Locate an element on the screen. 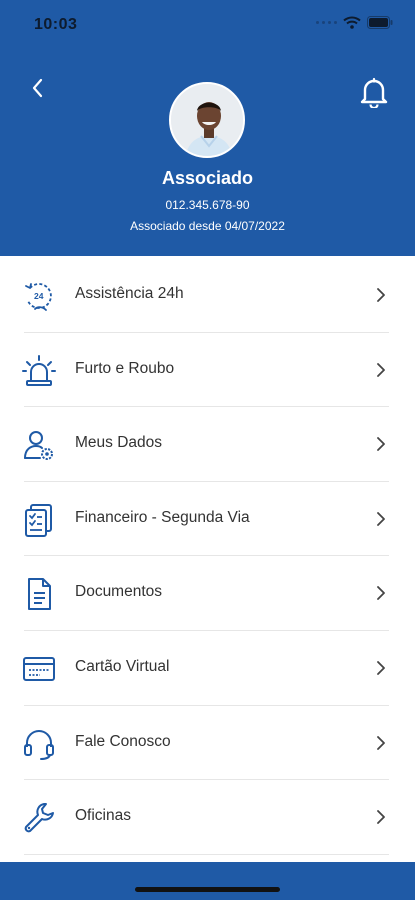 The width and height of the screenshot is (415, 900). menu-item-assistencia: 24 Assistência 24h is located at coordinates (207, 295).